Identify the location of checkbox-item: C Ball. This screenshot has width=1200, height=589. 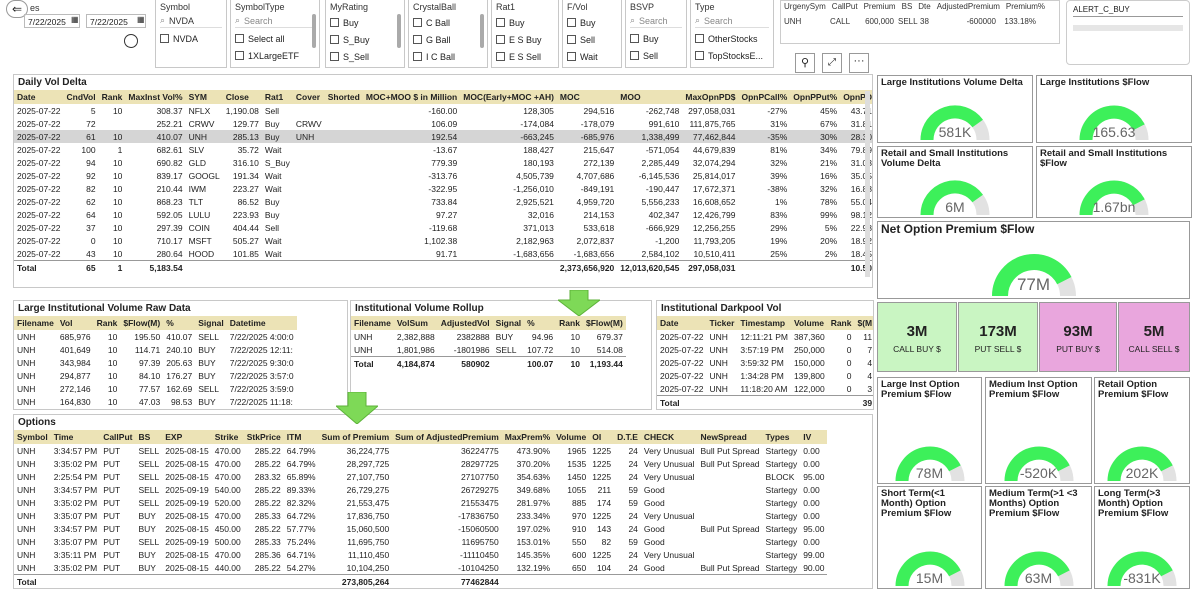
(448, 22).